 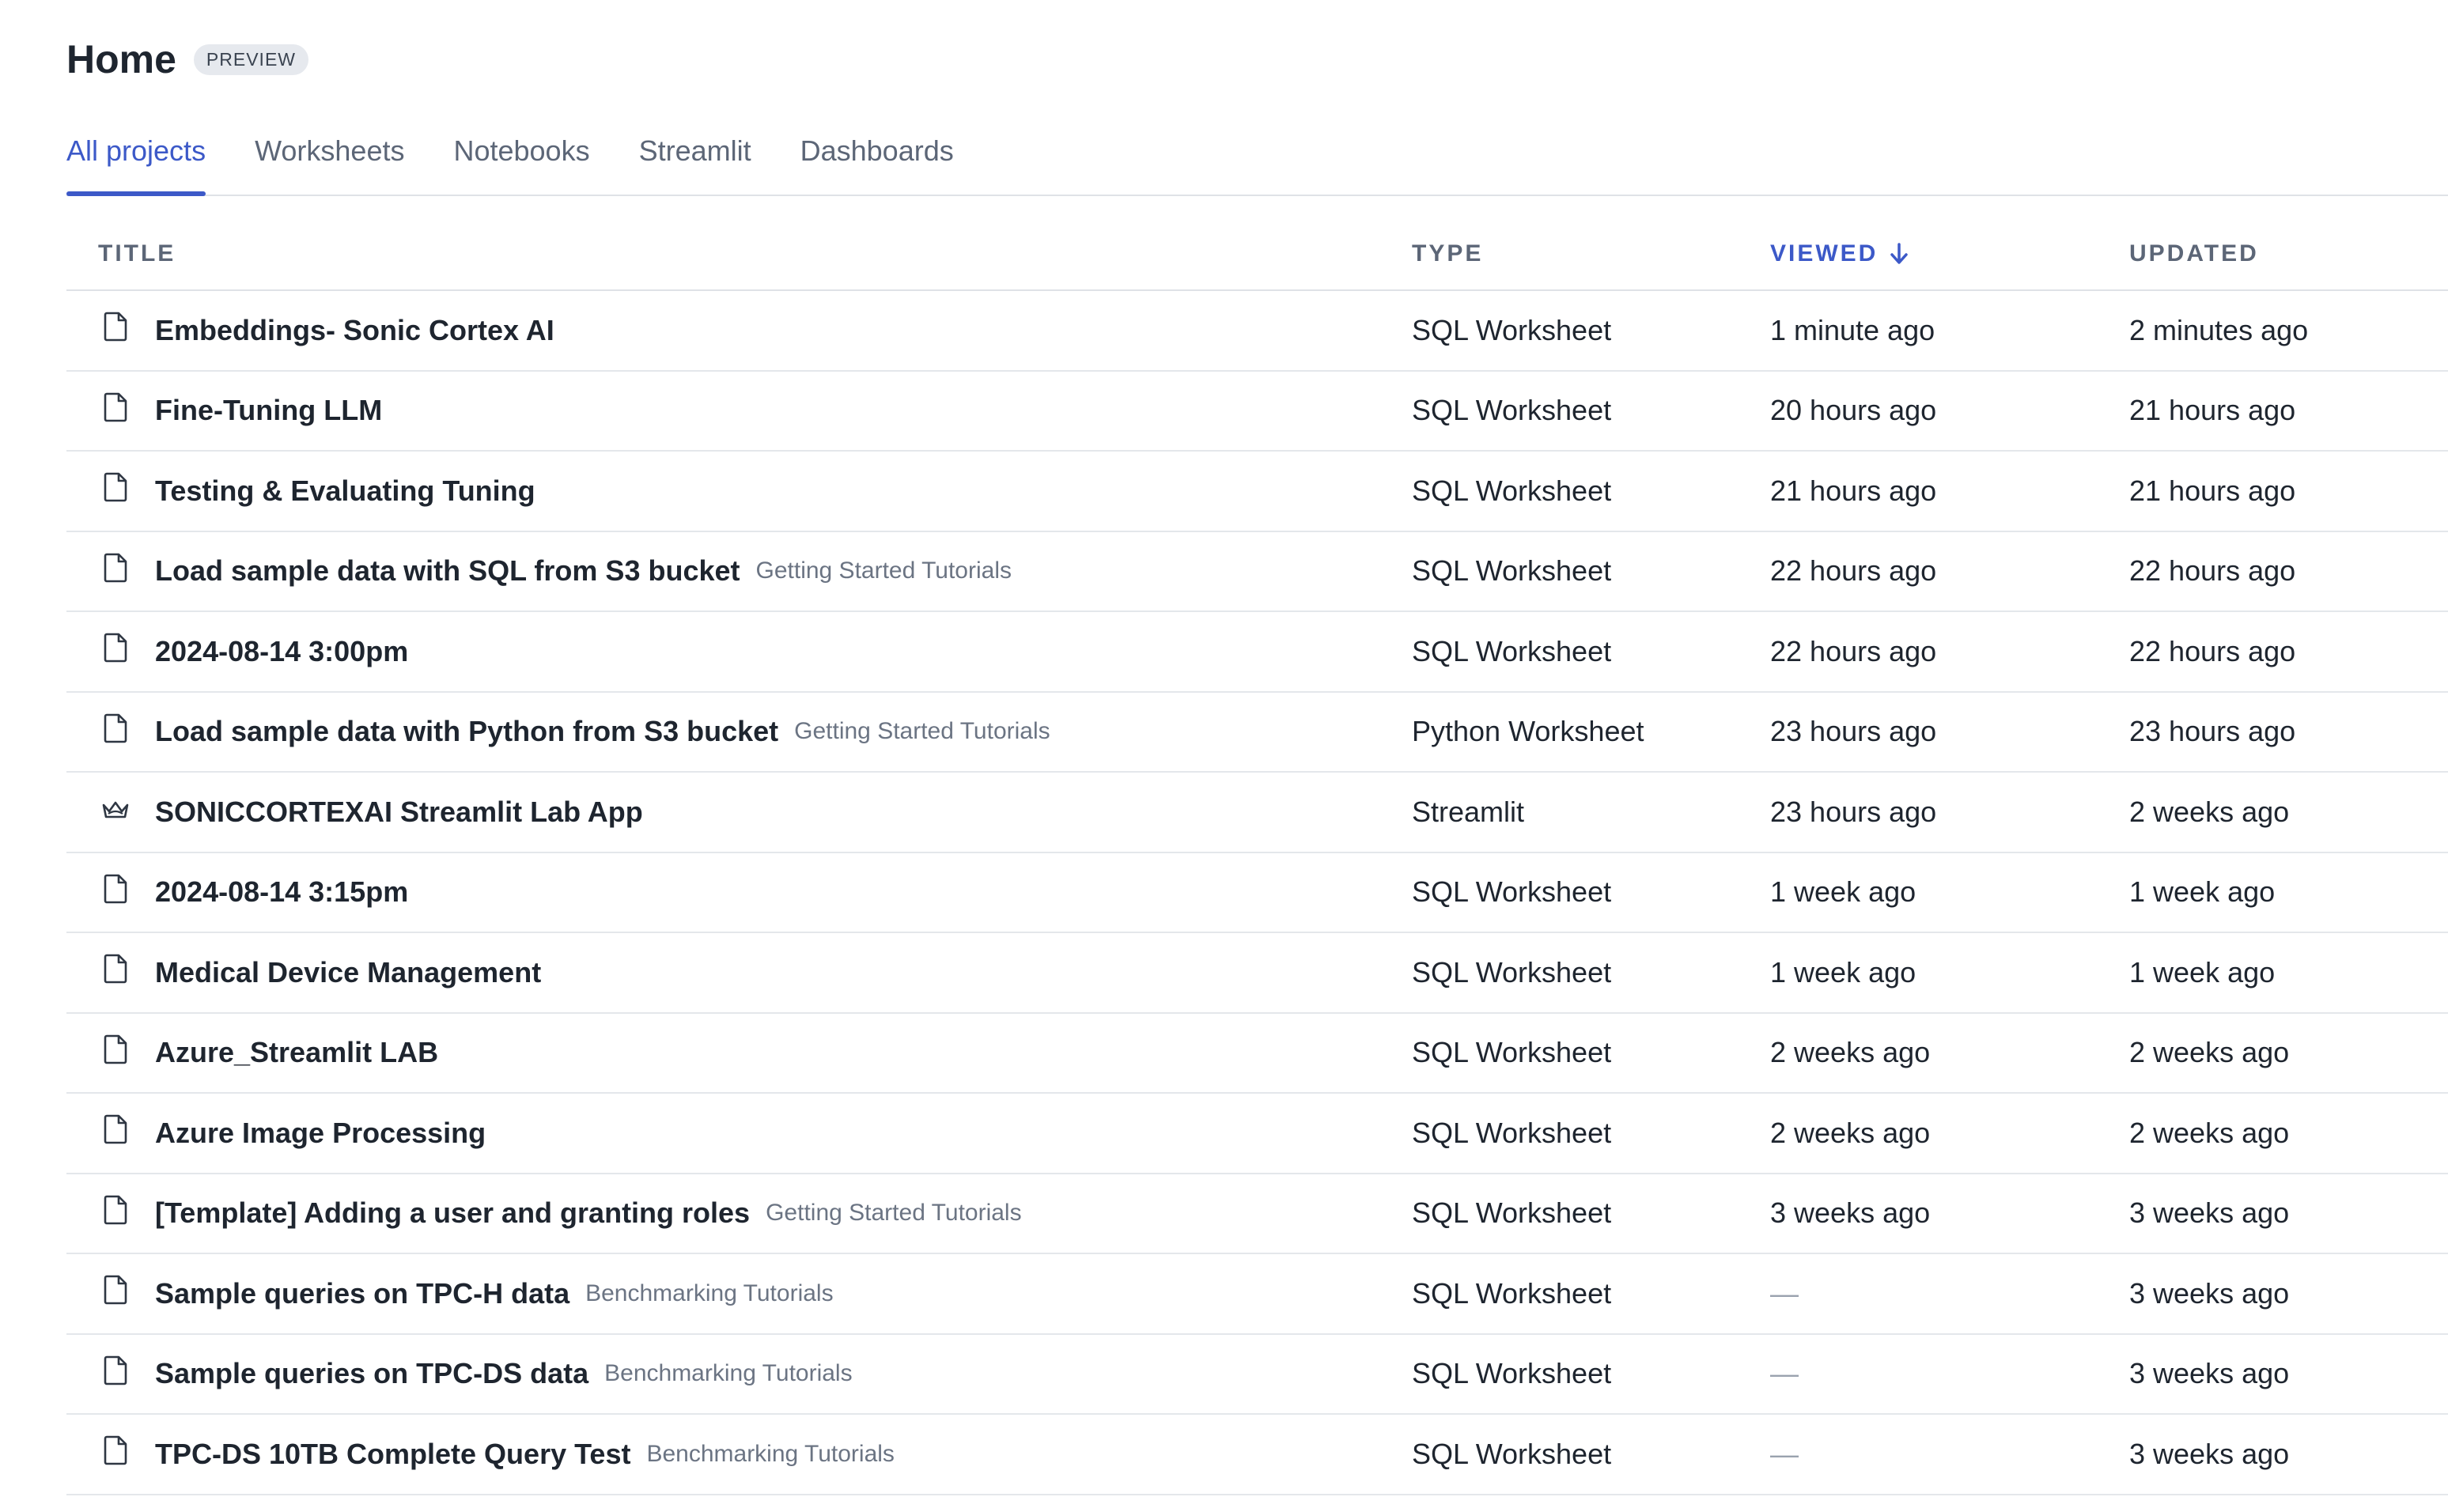 What do you see at coordinates (2219, 330) in the screenshot?
I see `row-updated: 2 minutes ago` at bounding box center [2219, 330].